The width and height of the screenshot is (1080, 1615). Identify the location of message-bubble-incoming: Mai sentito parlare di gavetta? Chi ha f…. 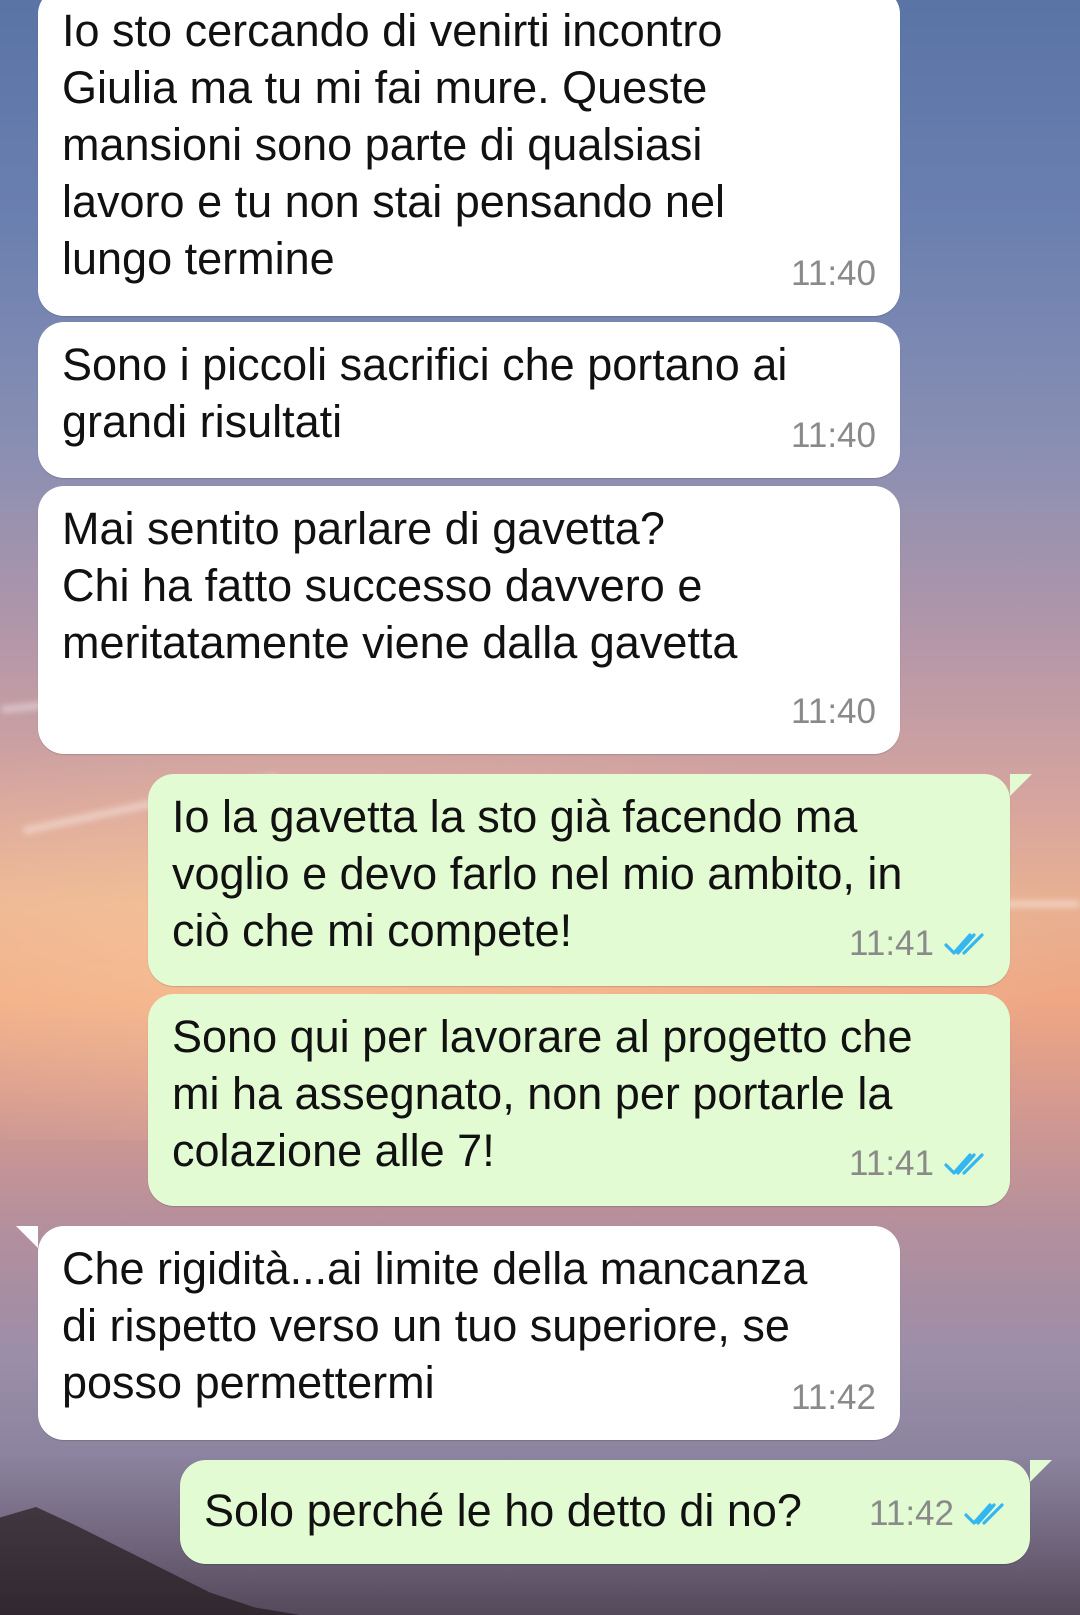
(469, 620).